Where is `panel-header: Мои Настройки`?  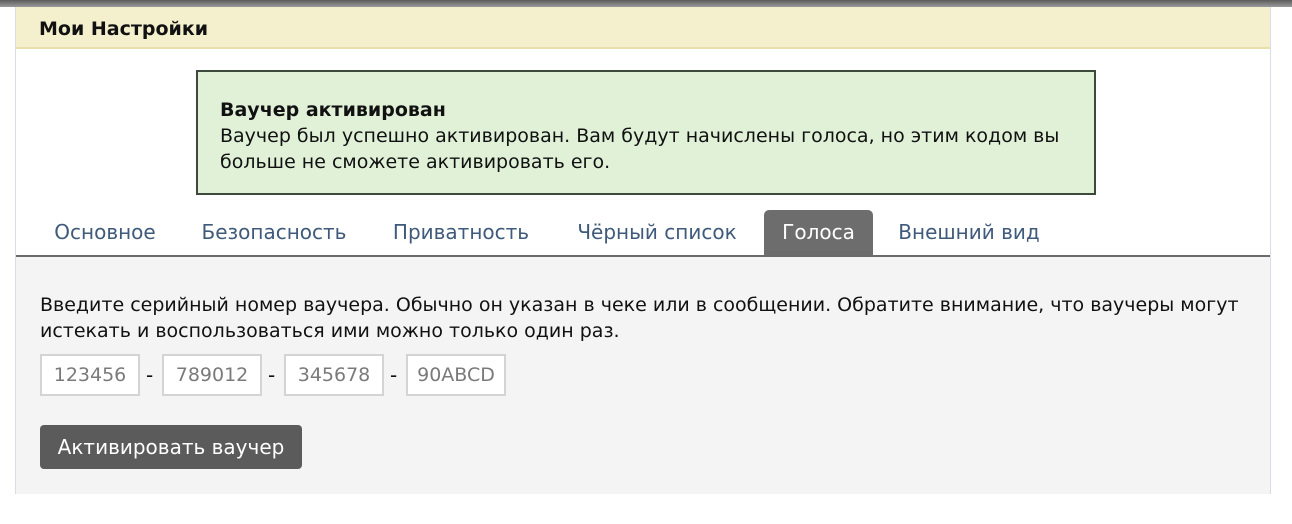 panel-header: Мои Настройки is located at coordinates (643, 28).